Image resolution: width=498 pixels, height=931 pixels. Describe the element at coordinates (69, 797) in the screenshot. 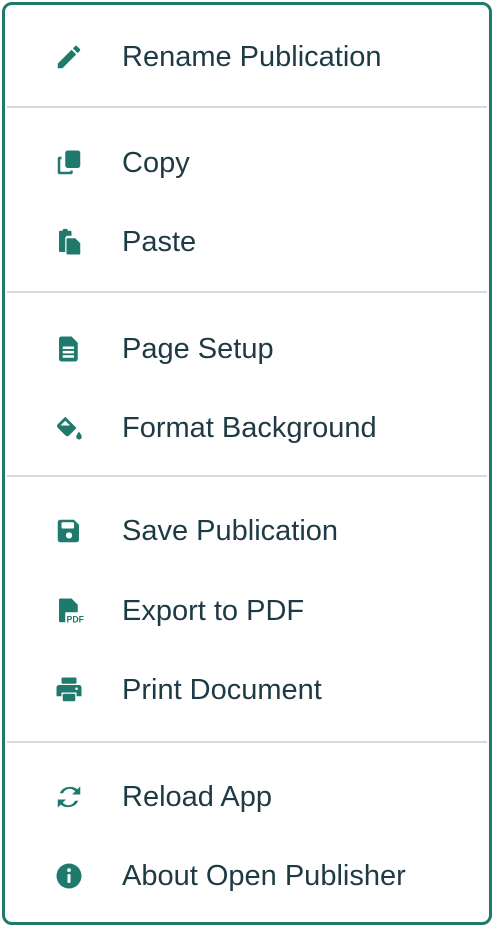

I see `reload-icon` at that location.